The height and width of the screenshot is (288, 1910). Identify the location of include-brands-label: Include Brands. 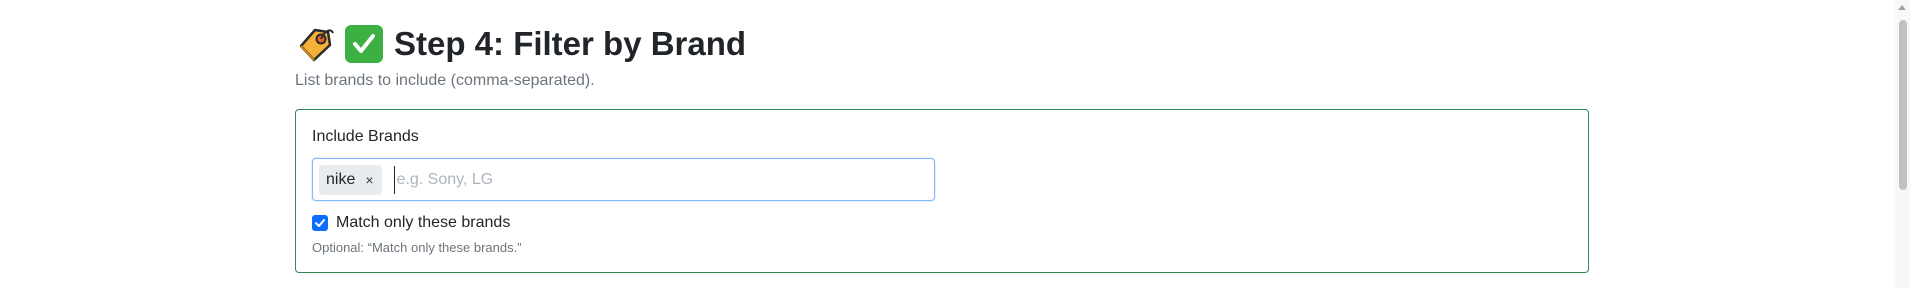
(365, 136).